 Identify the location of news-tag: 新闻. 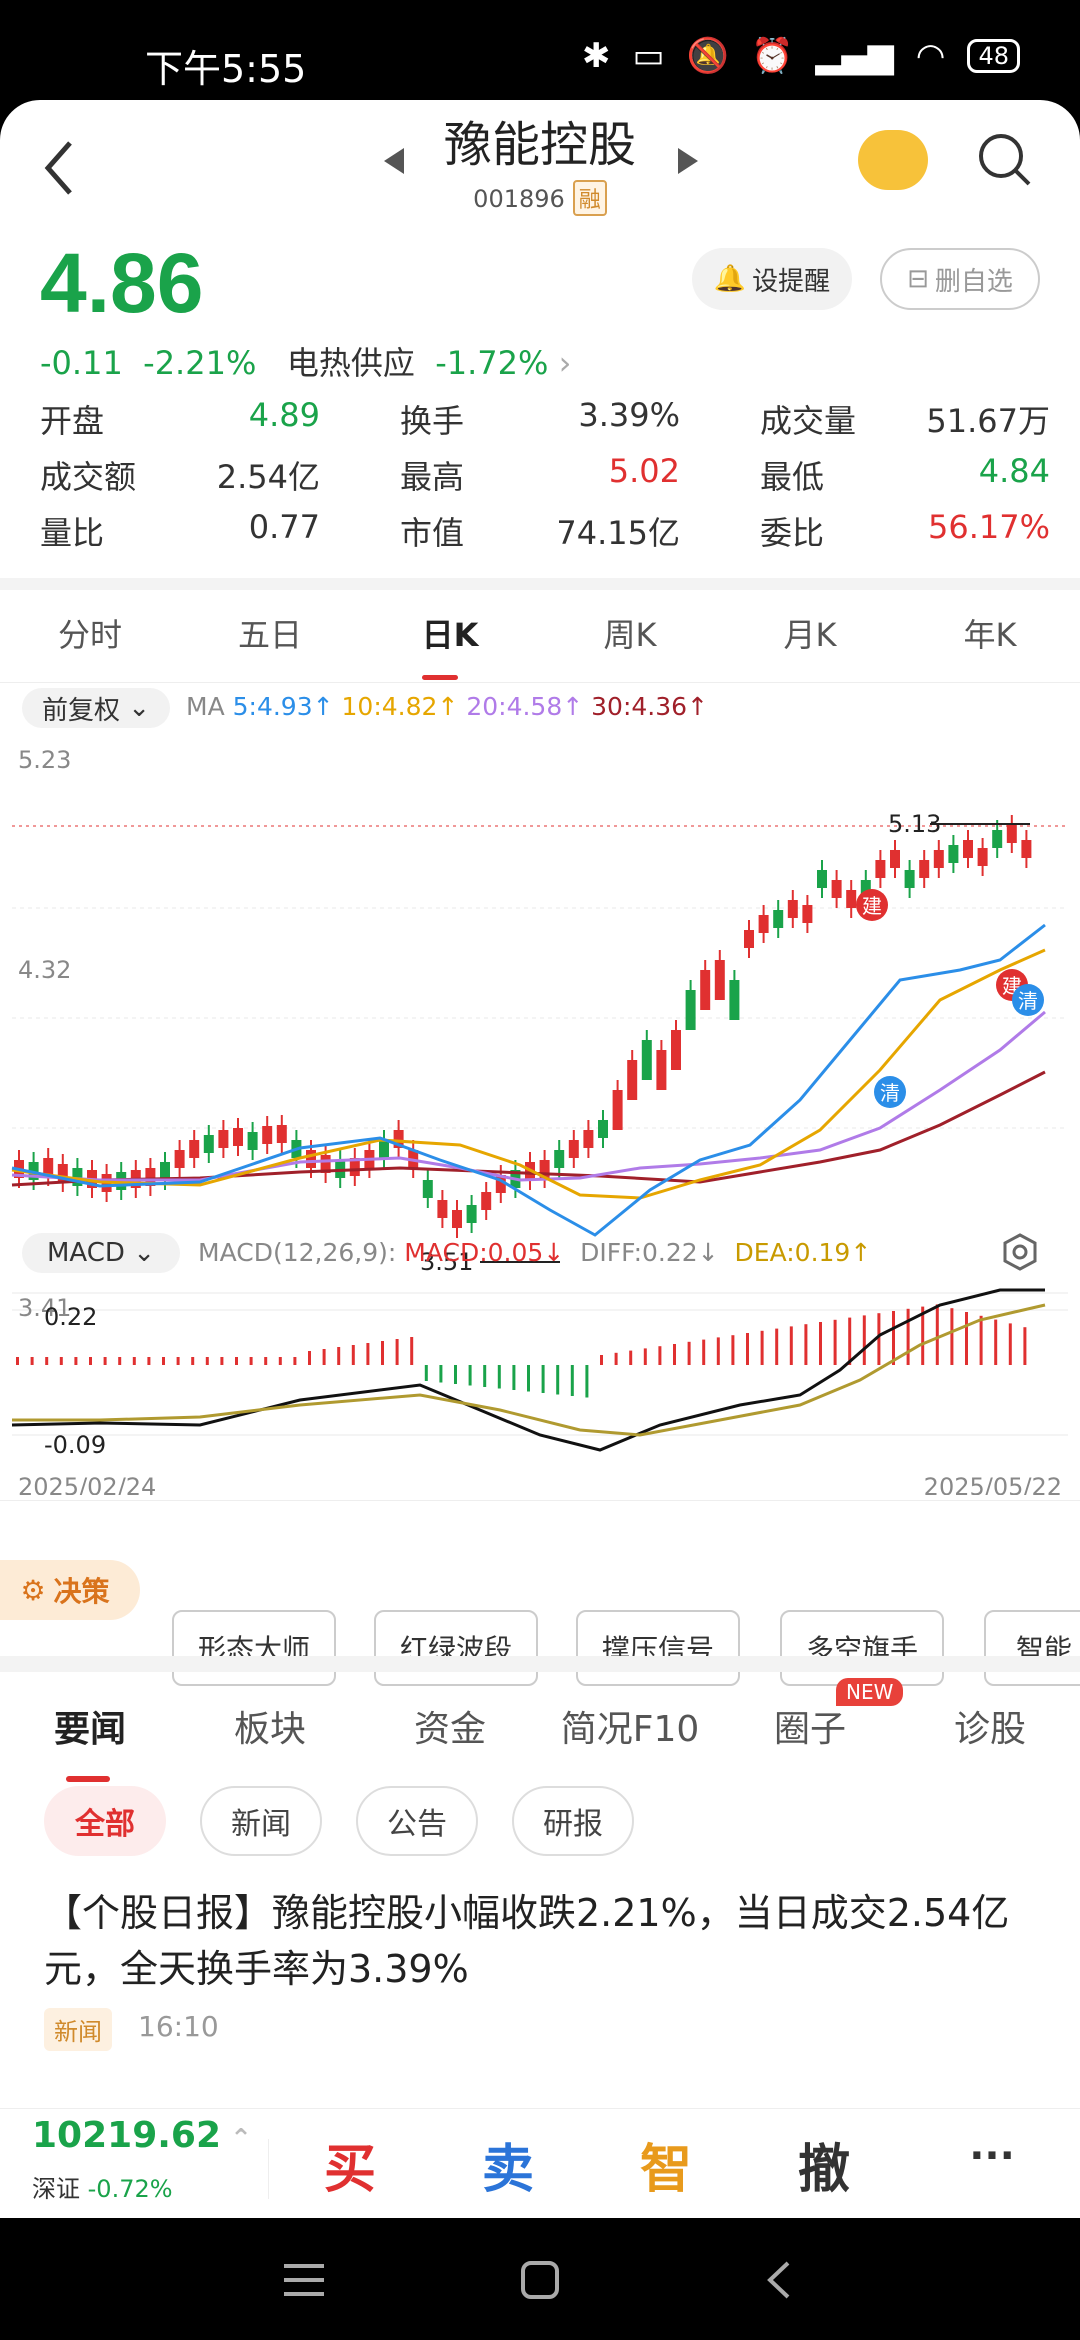
(78, 2029).